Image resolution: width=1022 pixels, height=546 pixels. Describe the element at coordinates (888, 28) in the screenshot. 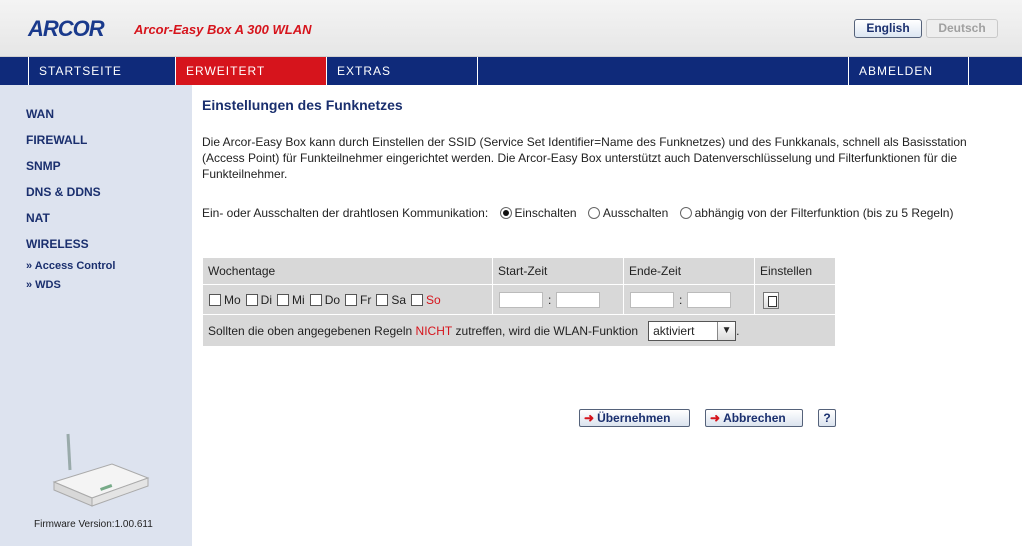

I see `english-button: English` at that location.